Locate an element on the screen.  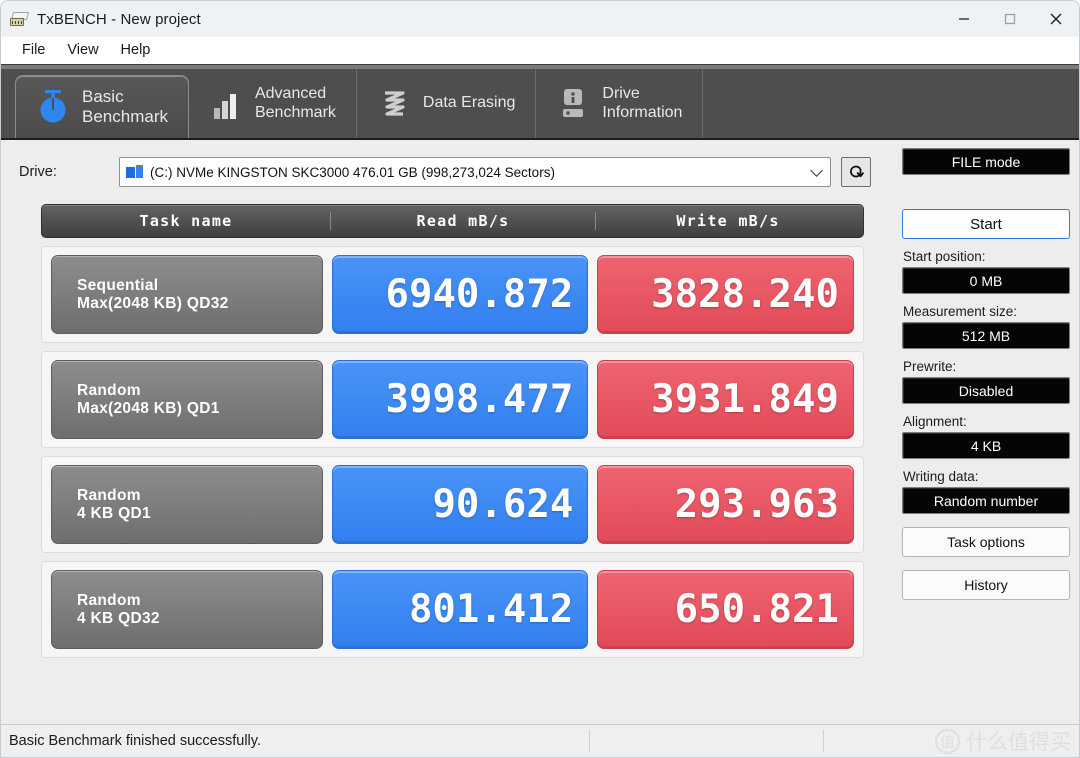
drive-info-icon is located at coordinates (573, 102).